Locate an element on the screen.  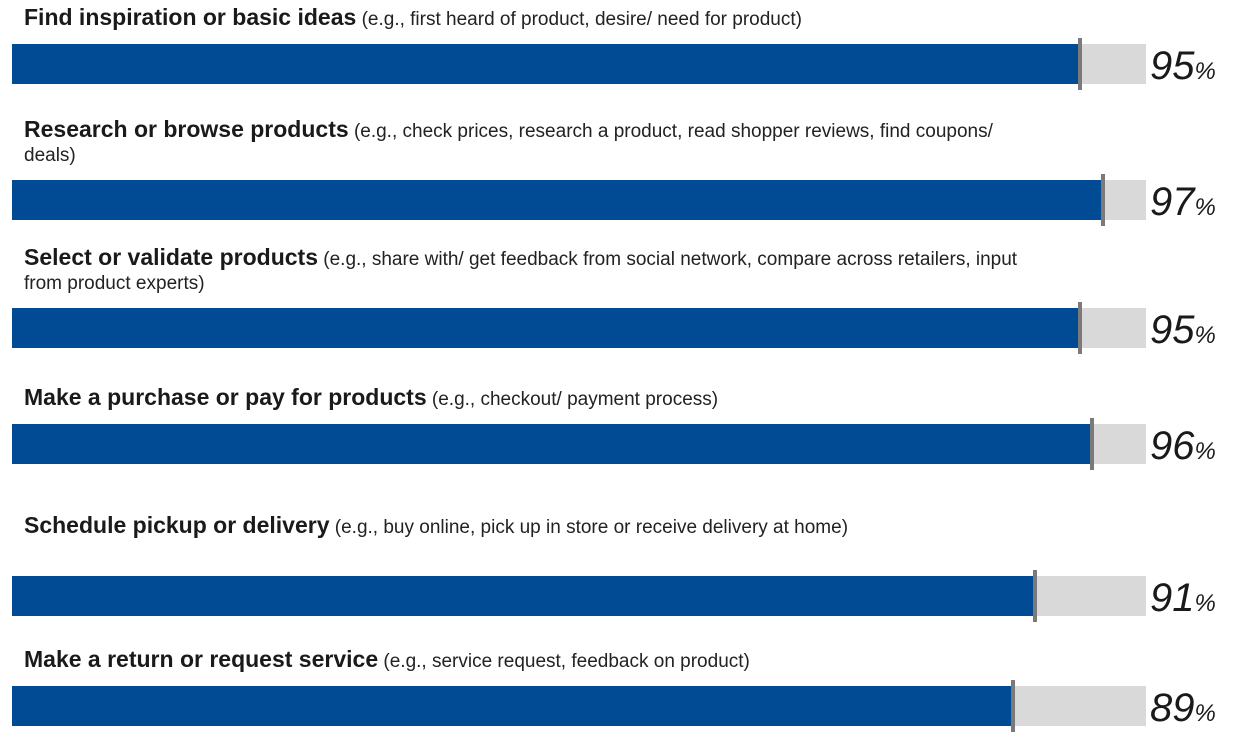
value-label: 91% is located at coordinates (1183, 598).